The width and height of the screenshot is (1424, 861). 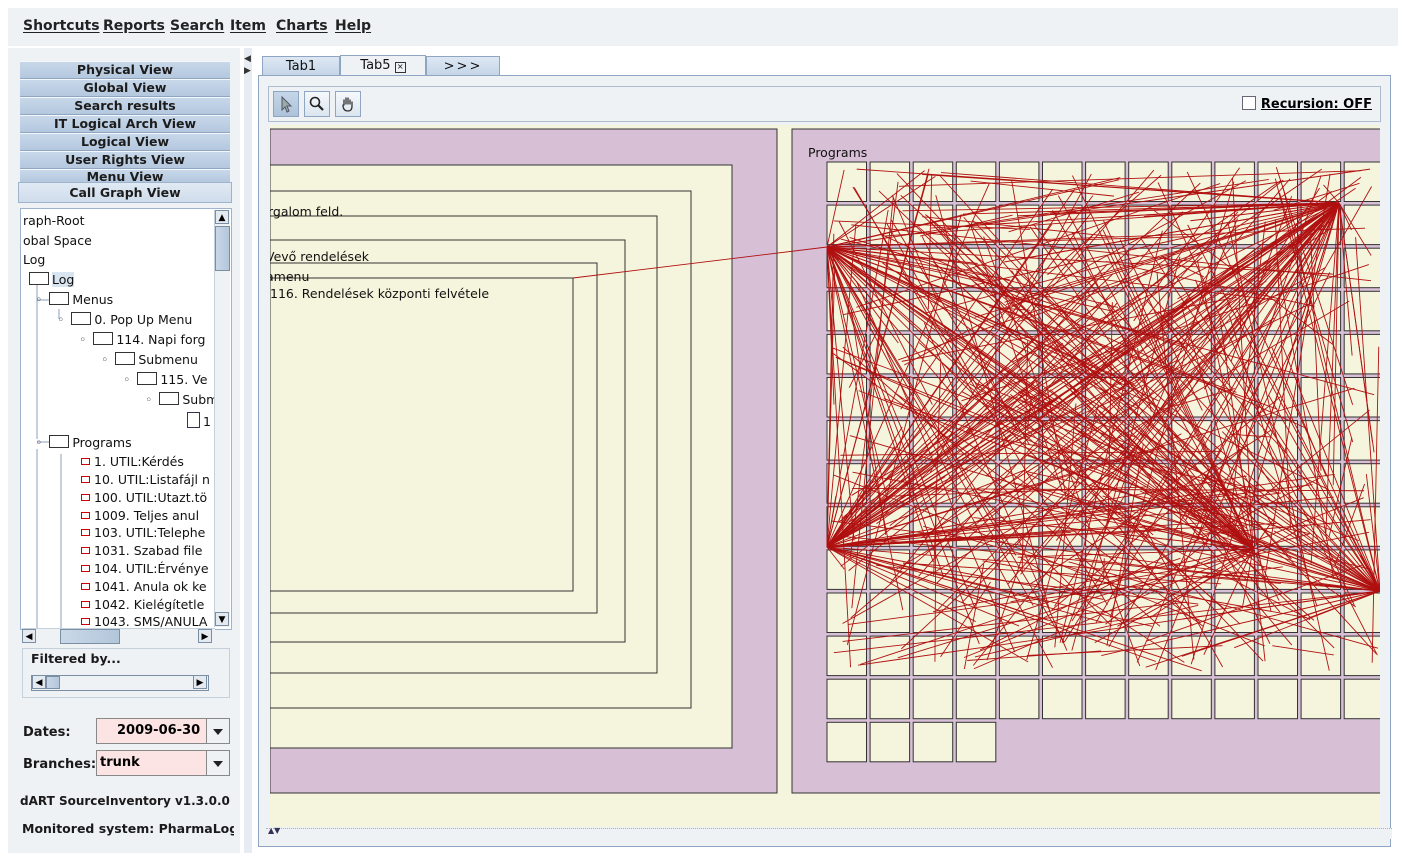 I want to click on tree-vertical-scrollbar: ▲ ▼, so click(x=222, y=418).